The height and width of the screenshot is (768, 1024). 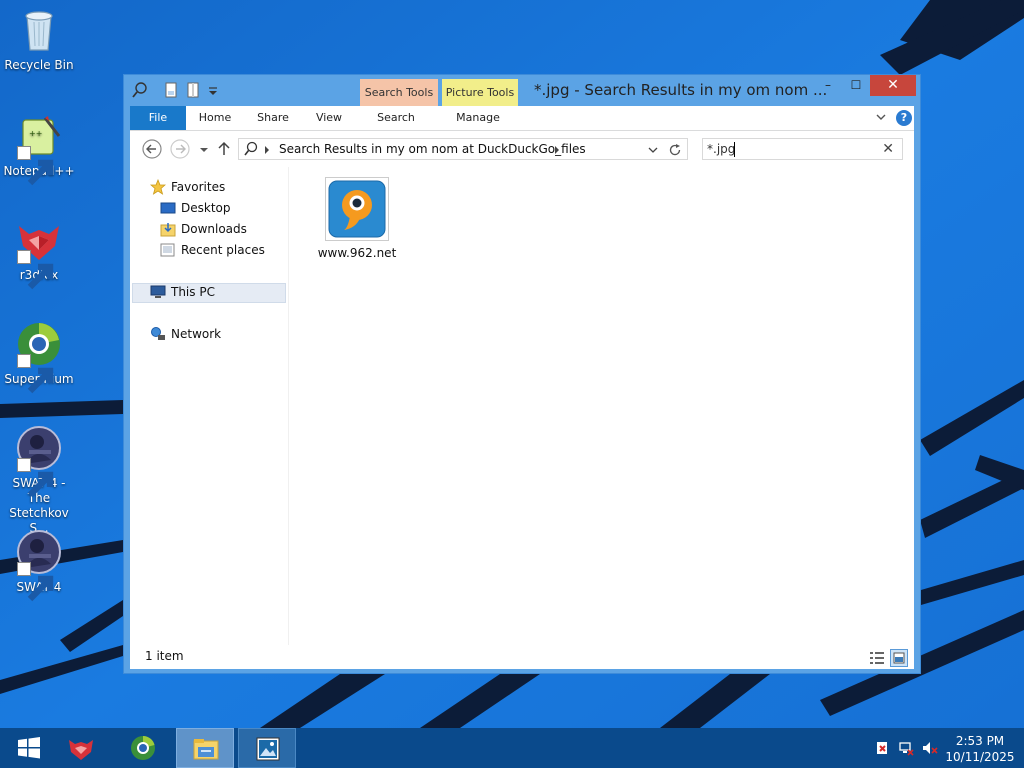 I want to click on system-clock: 2:53 PM 10/11/2025, so click(x=980, y=749).